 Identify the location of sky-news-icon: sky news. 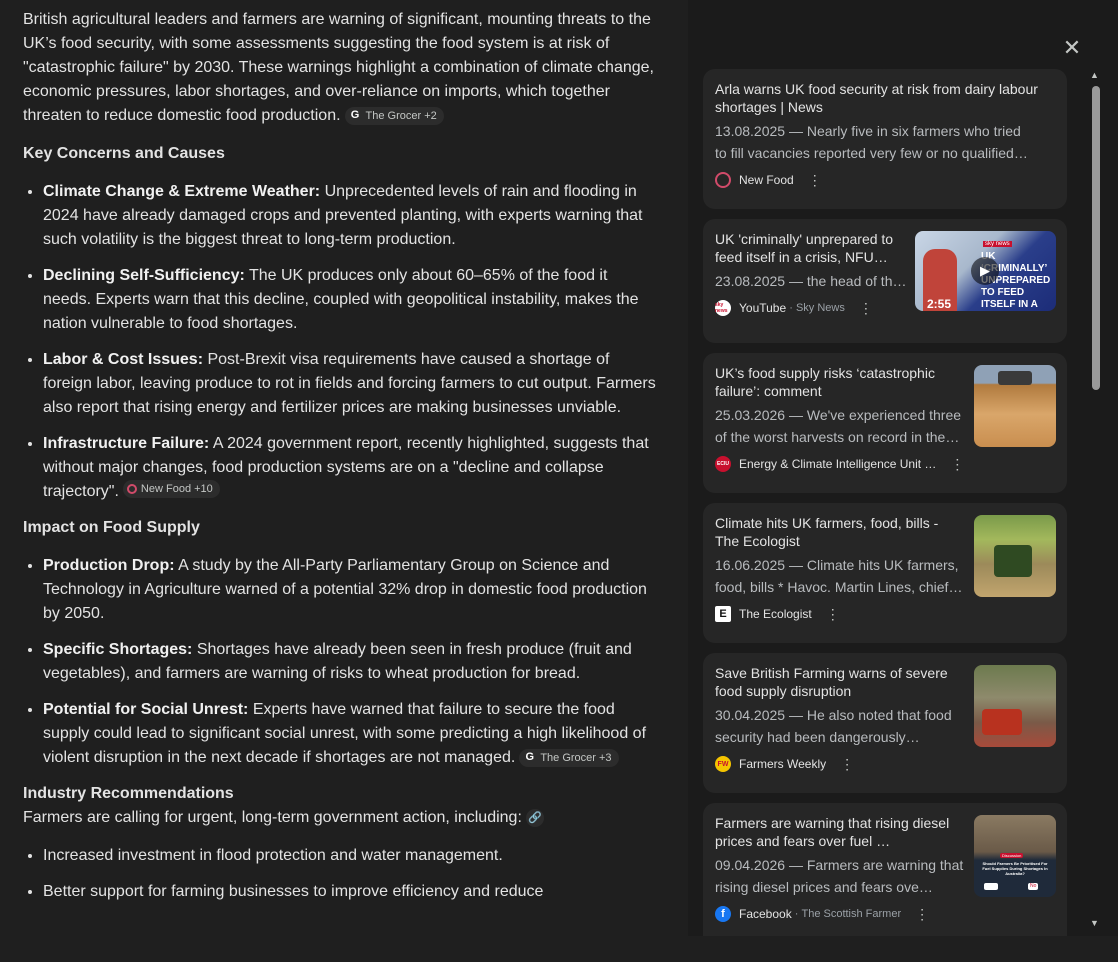
(723, 308).